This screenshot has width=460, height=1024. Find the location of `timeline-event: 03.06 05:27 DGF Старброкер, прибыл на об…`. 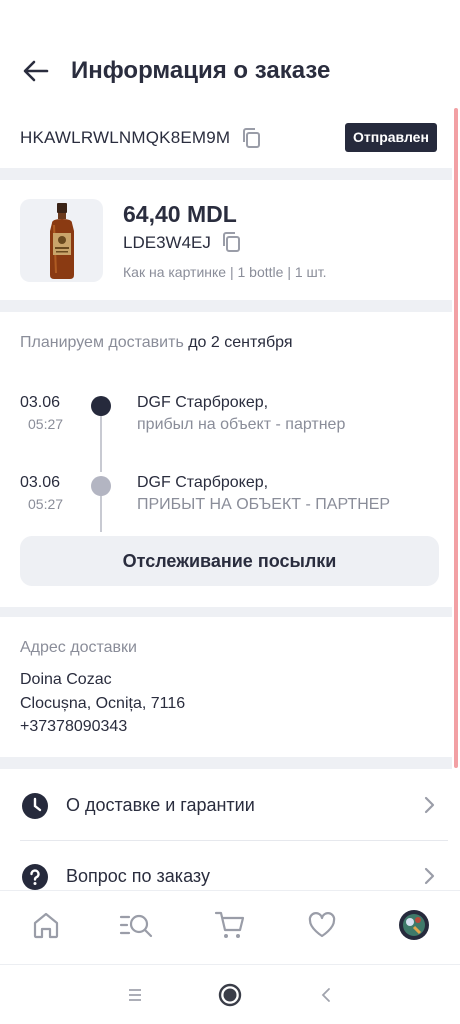

timeline-event: 03.06 05:27 DGF Старброкер, прибыл на об… is located at coordinates (226, 424).